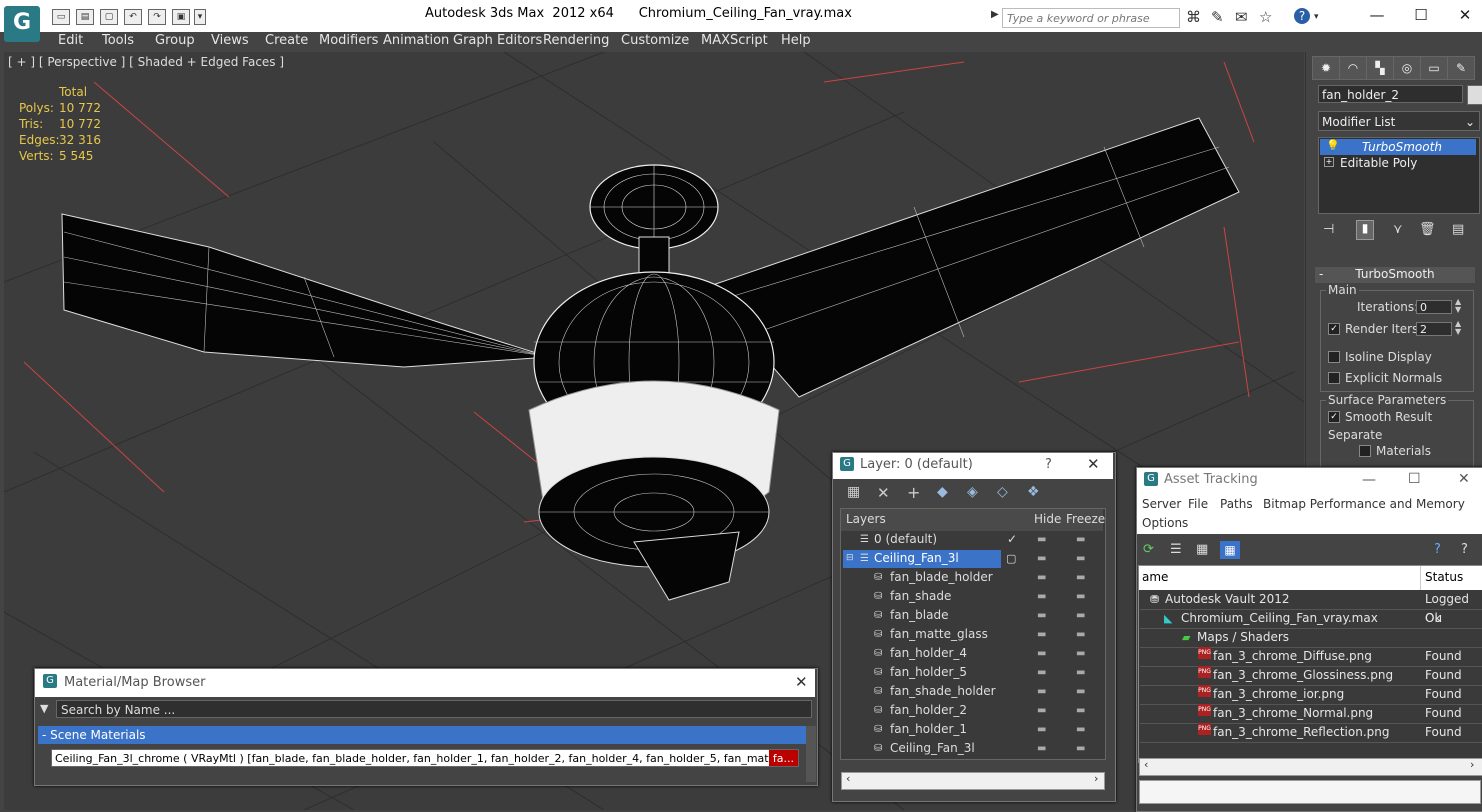 The image size is (1482, 812). I want to click on favorites-star-icon: ☆, so click(1265, 17).